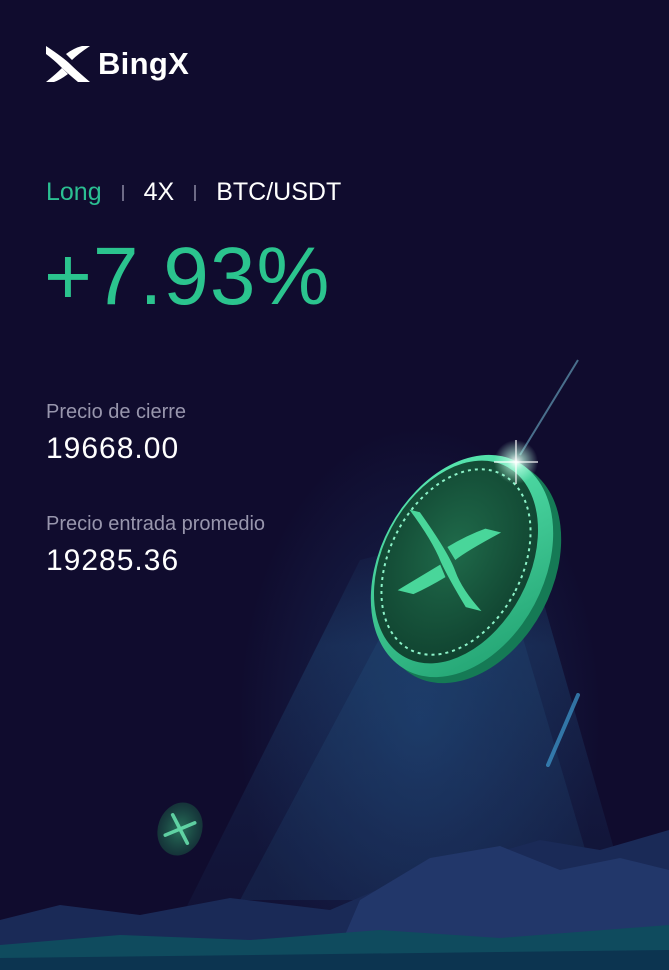 The width and height of the screenshot is (669, 970). What do you see at coordinates (74, 192) in the screenshot?
I see `trade-direction: Long` at bounding box center [74, 192].